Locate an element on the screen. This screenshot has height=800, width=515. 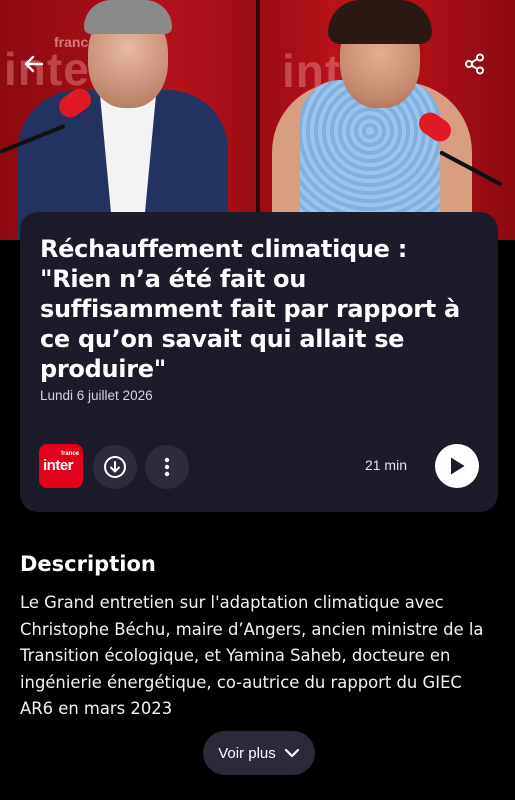
image-divider is located at coordinates (258, 120).